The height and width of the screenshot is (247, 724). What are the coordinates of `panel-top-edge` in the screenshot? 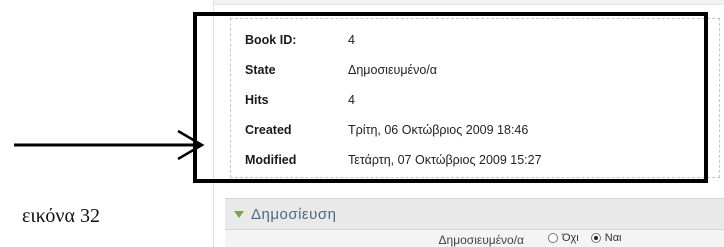 It's located at (469, 2).